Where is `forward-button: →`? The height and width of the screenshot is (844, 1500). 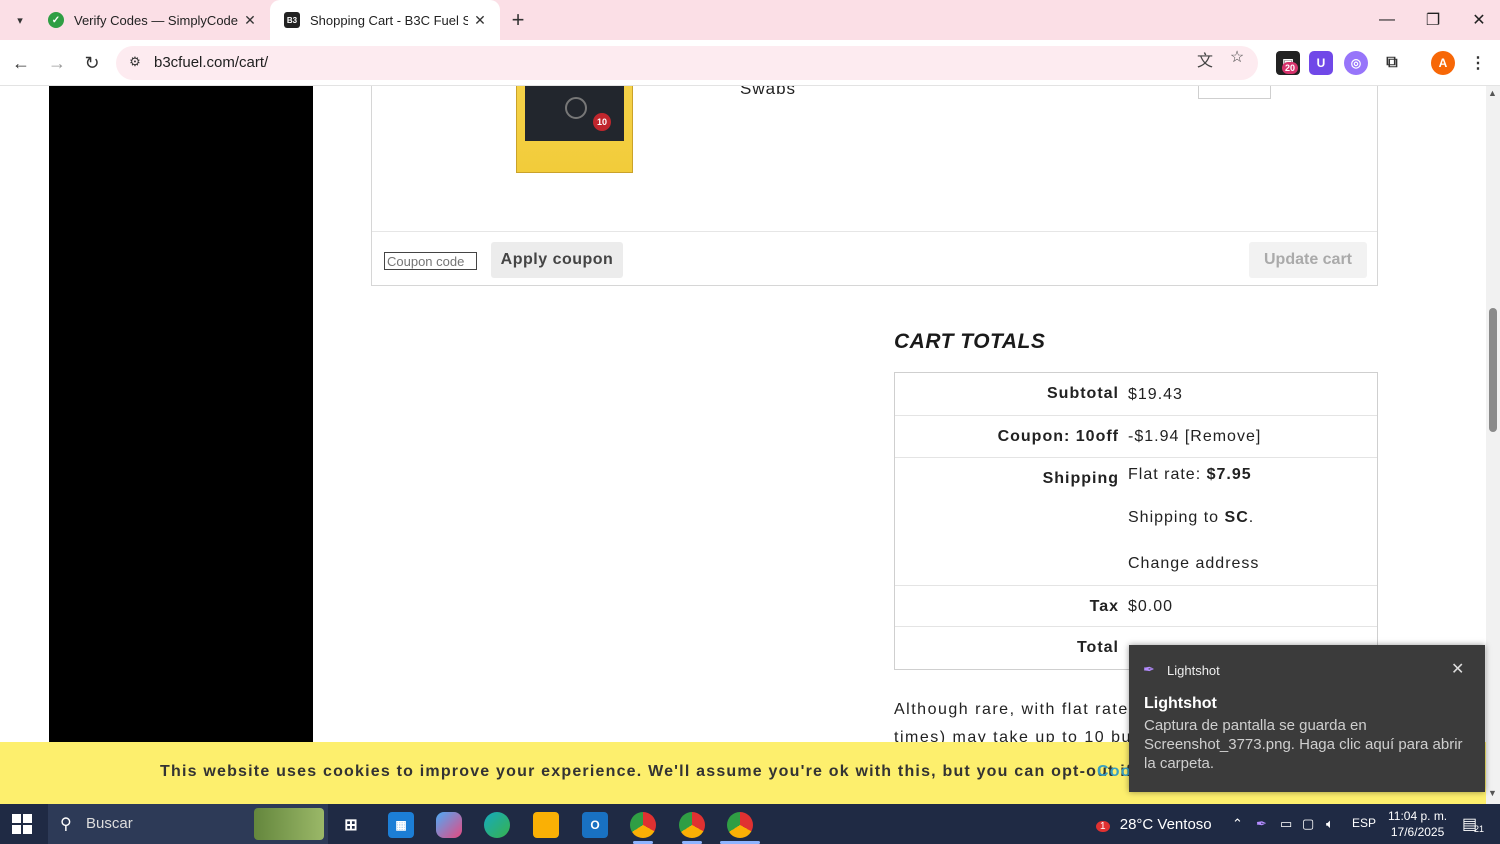 forward-button: → is located at coordinates (57, 63).